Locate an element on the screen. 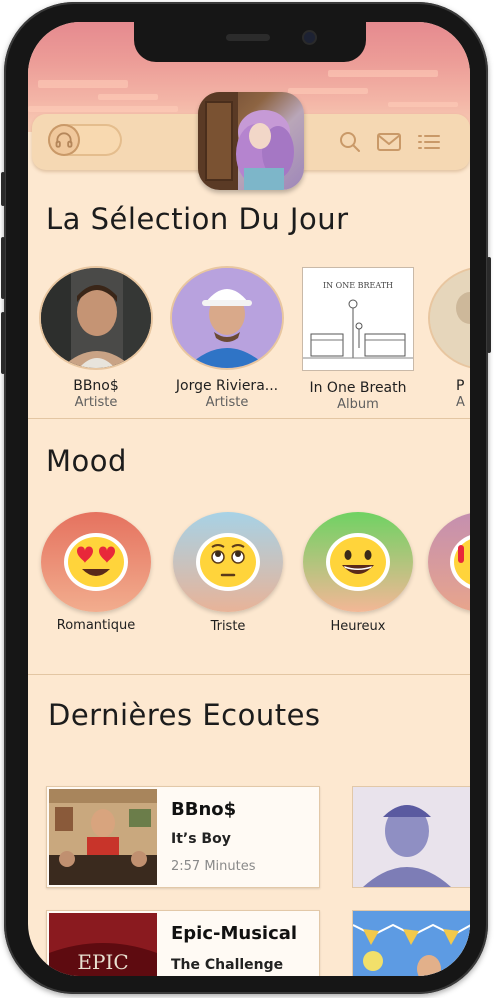 This screenshot has width=494, height=998. mail-icon is located at coordinates (389, 142).